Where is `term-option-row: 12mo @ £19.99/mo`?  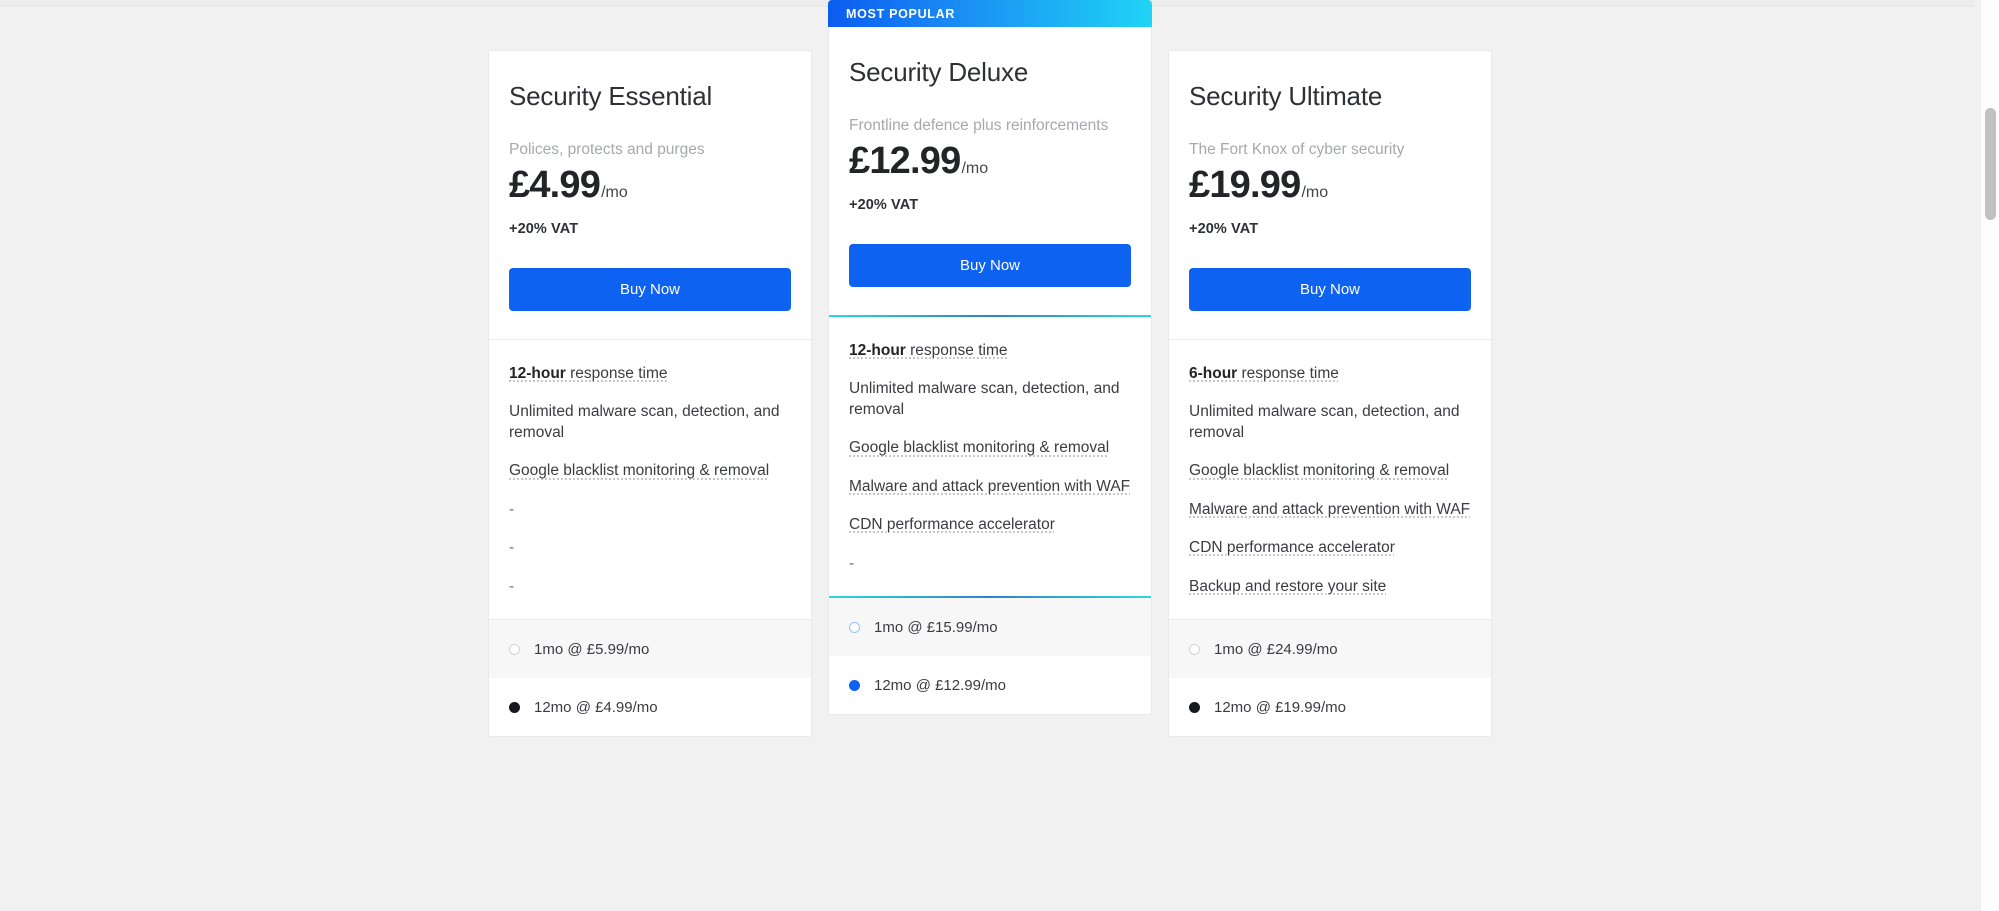 term-option-row: 12mo @ £19.99/mo is located at coordinates (1330, 707).